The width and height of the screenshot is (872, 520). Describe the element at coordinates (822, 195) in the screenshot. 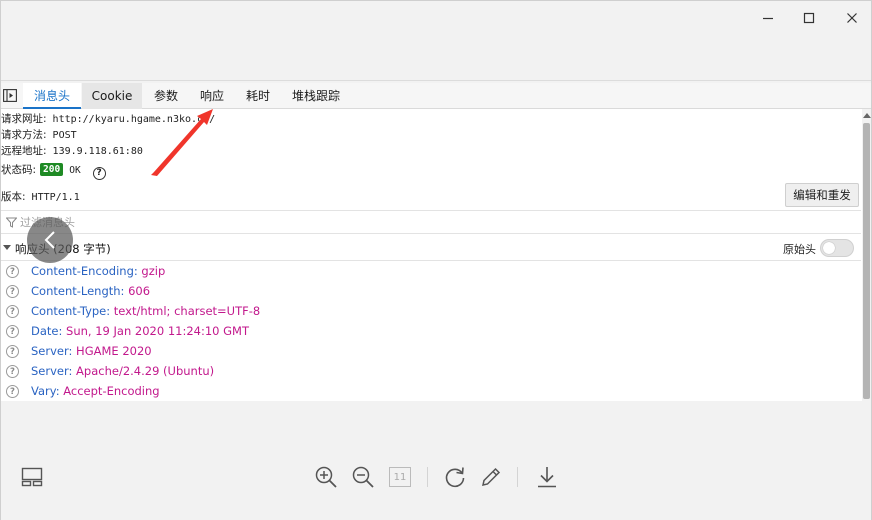

I see `edit-and-resend-button: 编辑和重发` at that location.